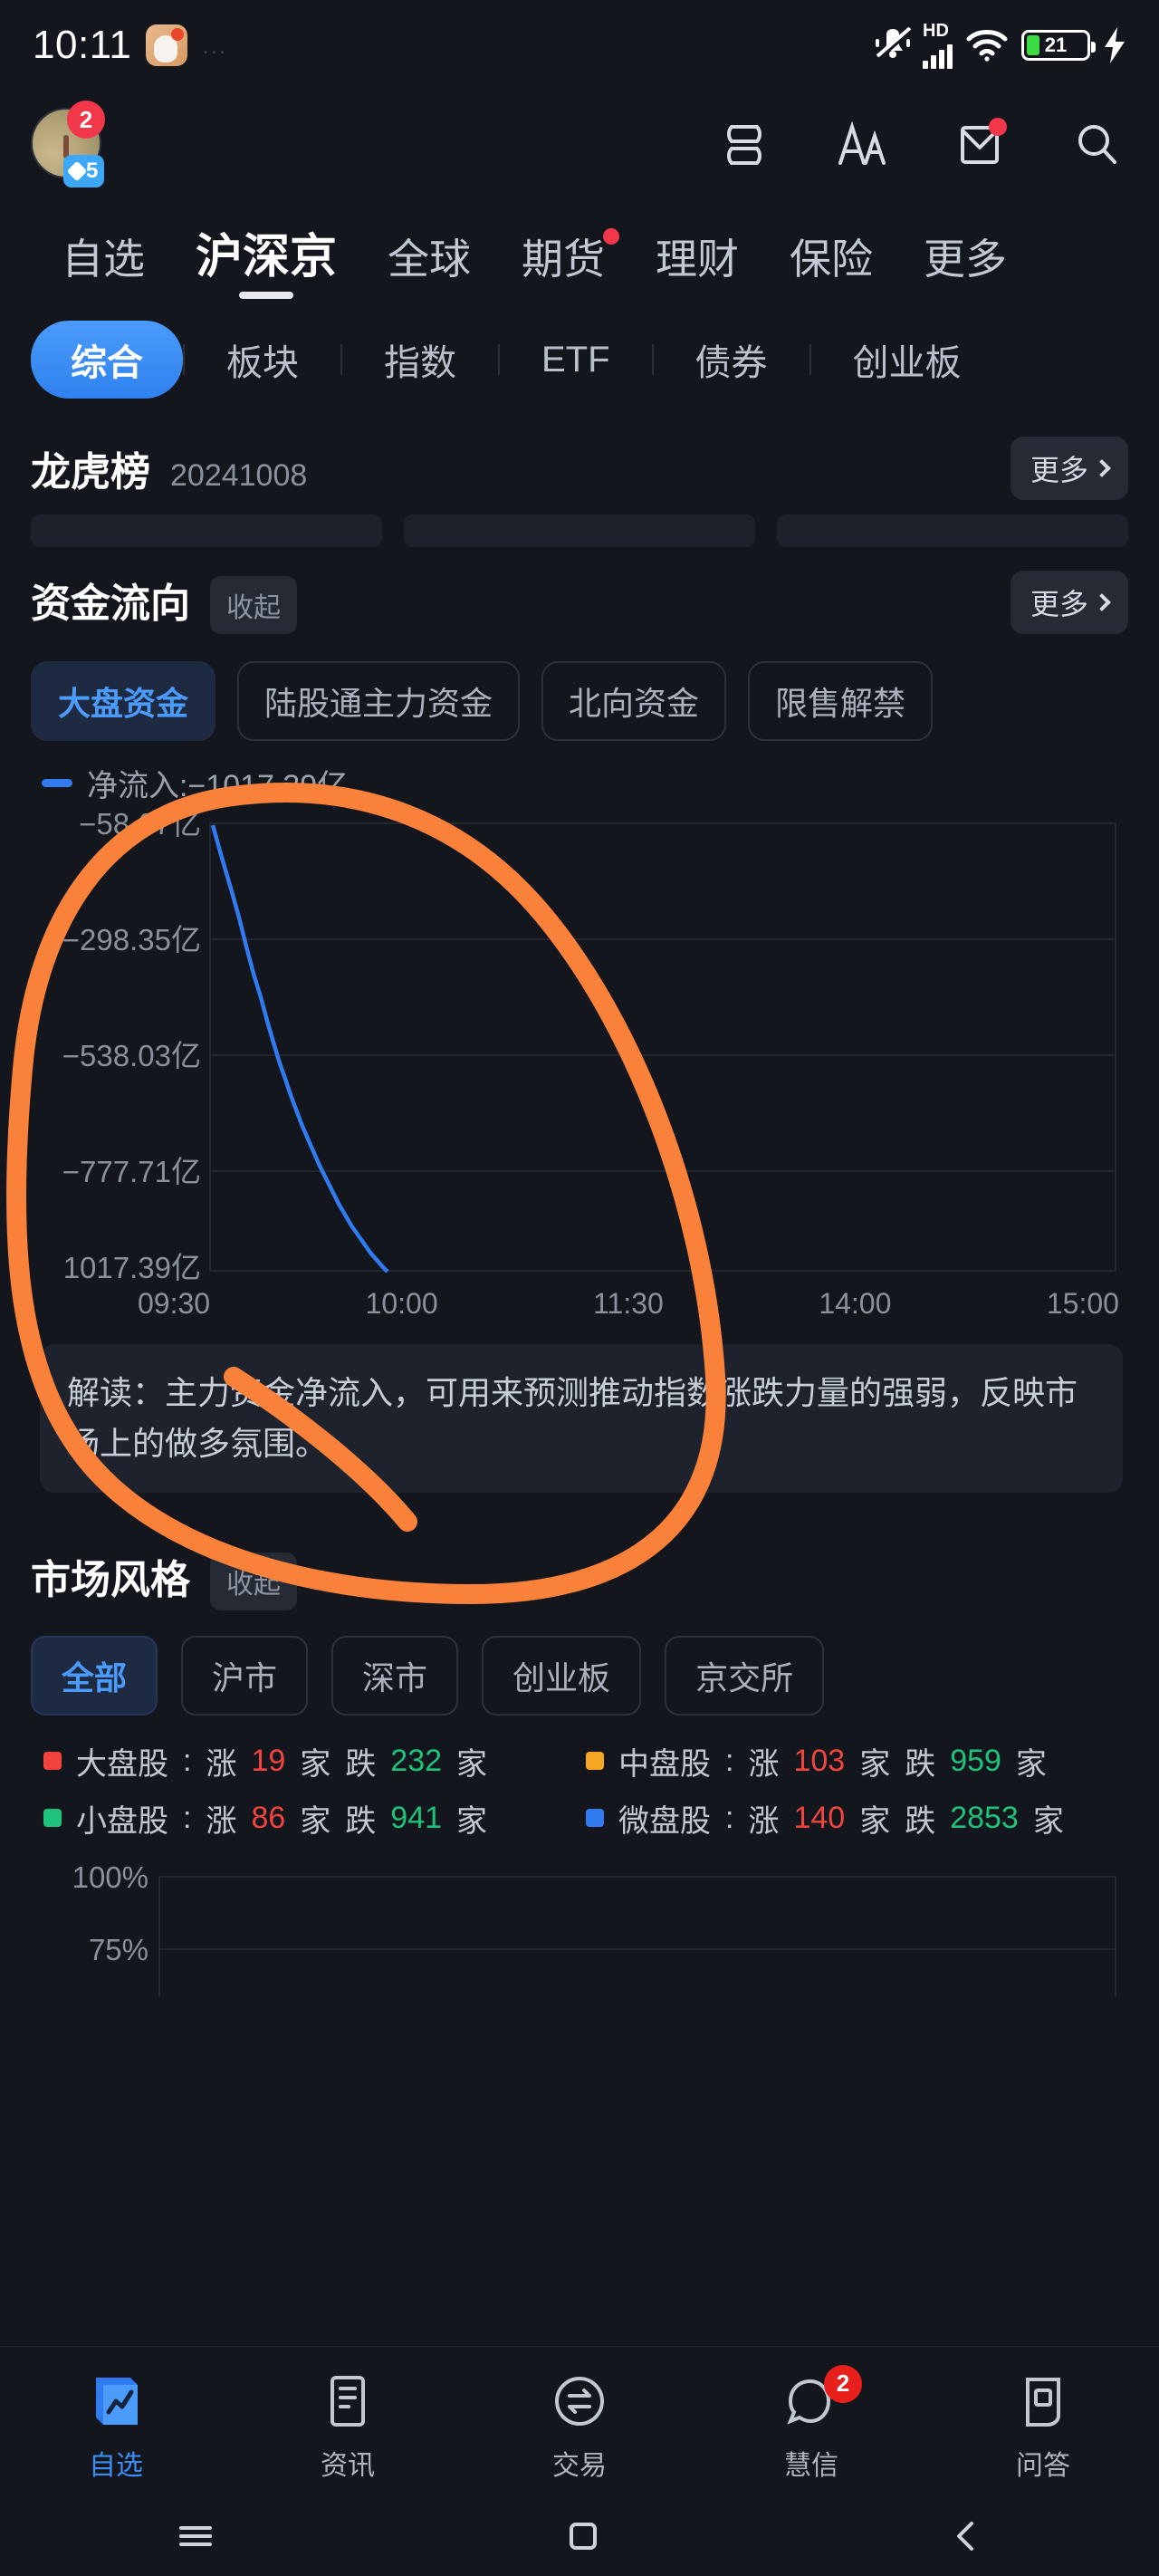  What do you see at coordinates (984, 1817) in the screenshot?
I see `legend-down-value: 2853` at bounding box center [984, 1817].